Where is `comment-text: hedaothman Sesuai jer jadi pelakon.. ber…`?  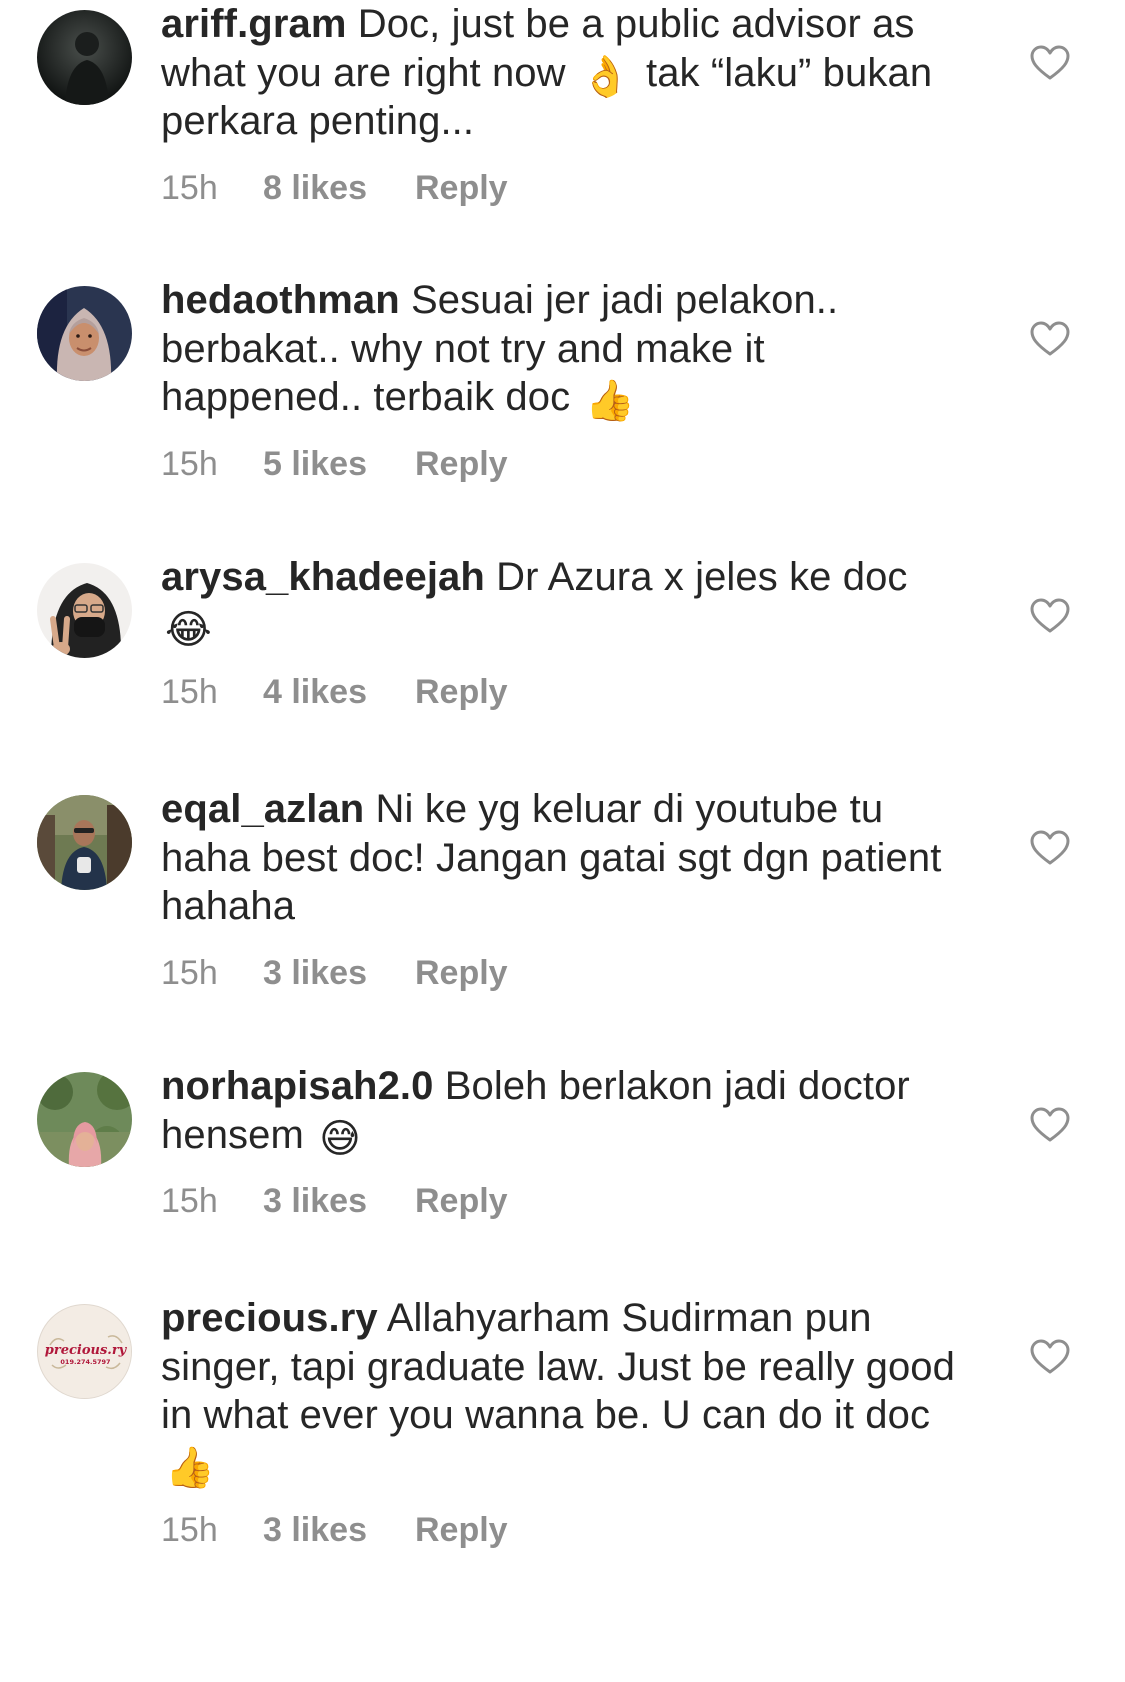 comment-text: hedaothman Sesuai jer jadi pelakon.. ber… is located at coordinates (561, 349).